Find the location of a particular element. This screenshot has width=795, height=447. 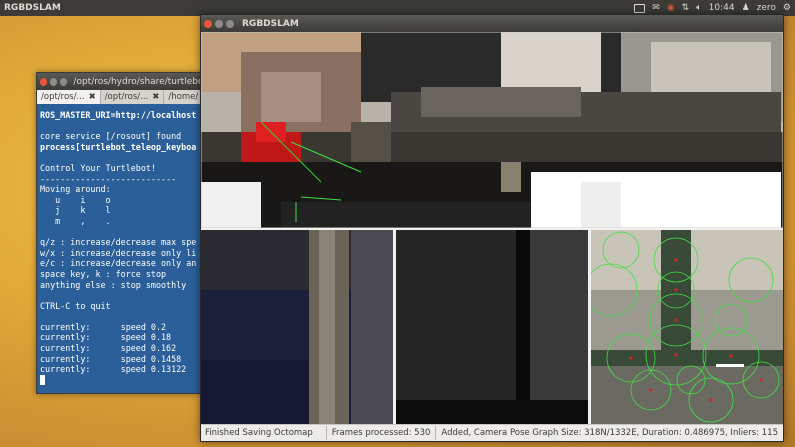

terminal-cursor is located at coordinates (43, 379).